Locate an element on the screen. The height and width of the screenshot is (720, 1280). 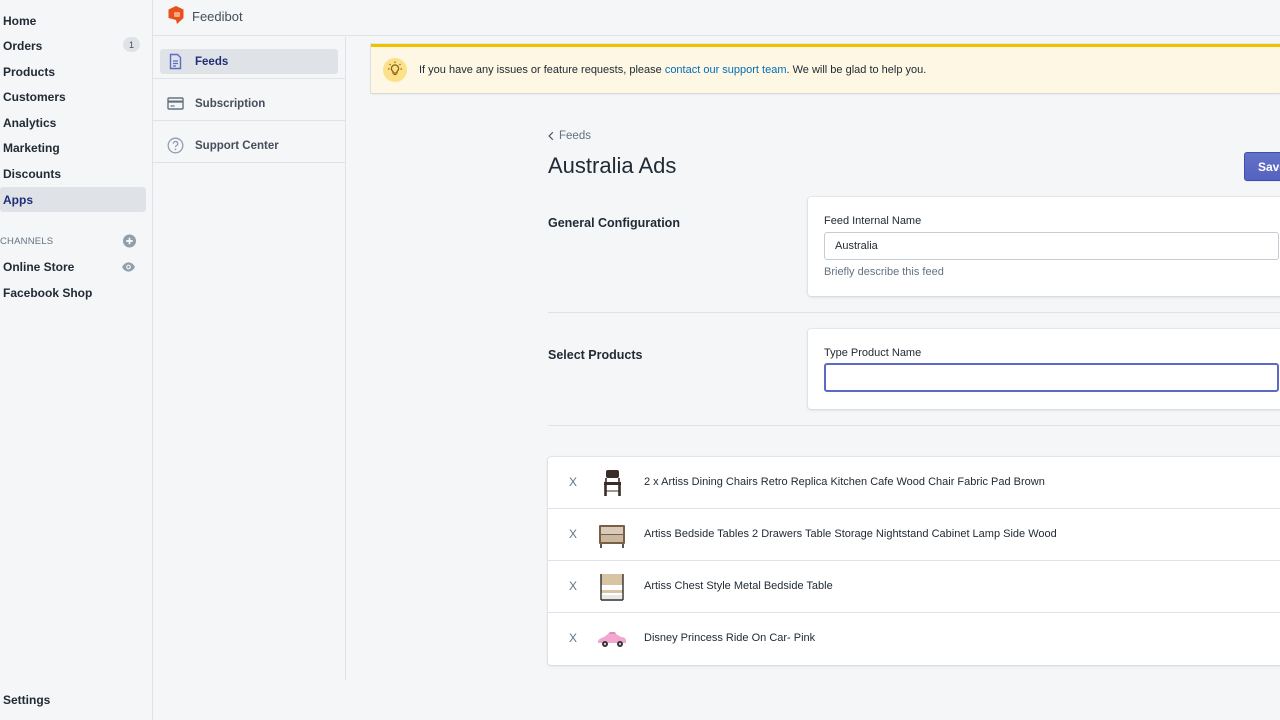
product-name: Artiss Chest Style Metal Bedside Table is located at coordinates (738, 586).